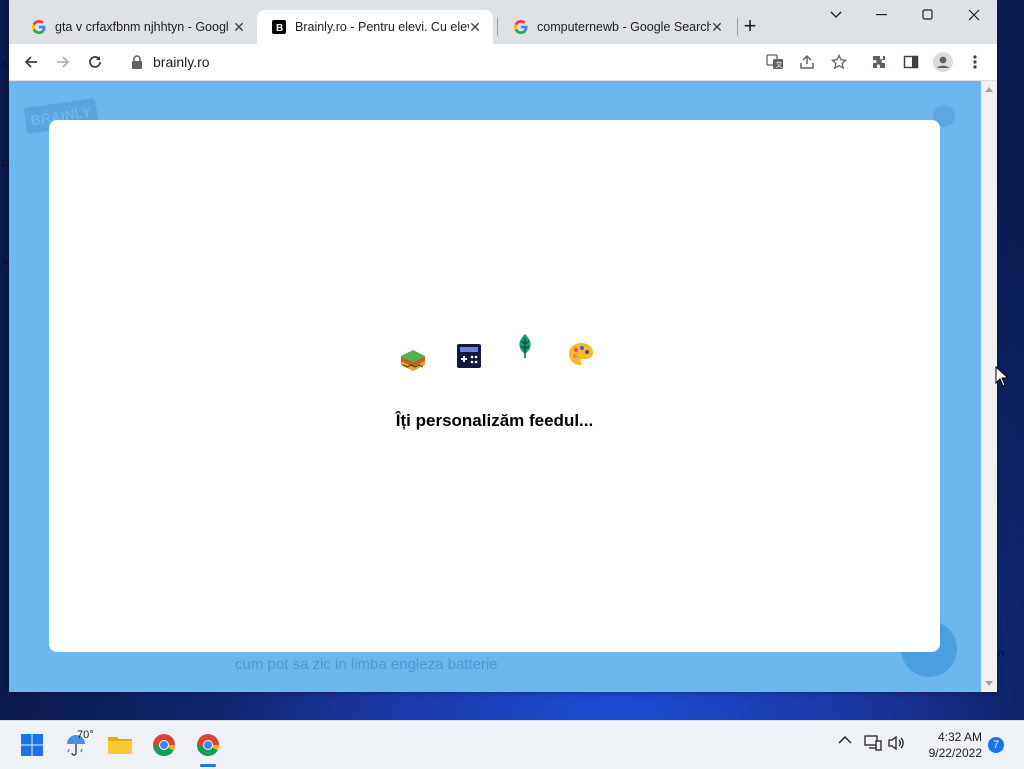 Image resolution: width=1024 pixels, height=769 pixels. Describe the element at coordinates (807, 62) in the screenshot. I see `share-icon` at that location.